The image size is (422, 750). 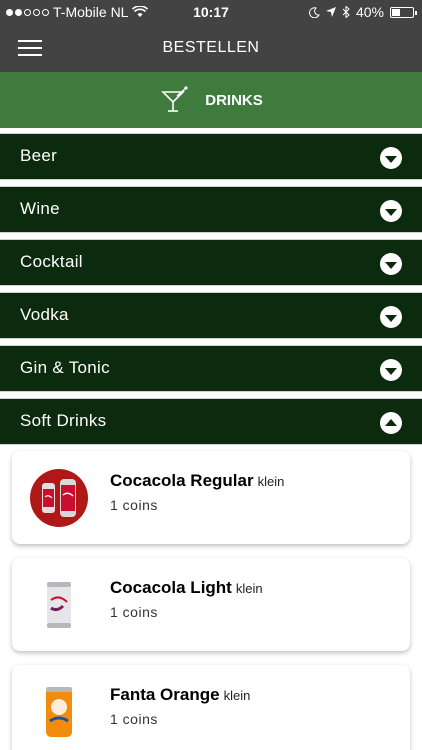 What do you see at coordinates (211, 262) in the screenshot?
I see `category-cocktail: Cocktail` at bounding box center [211, 262].